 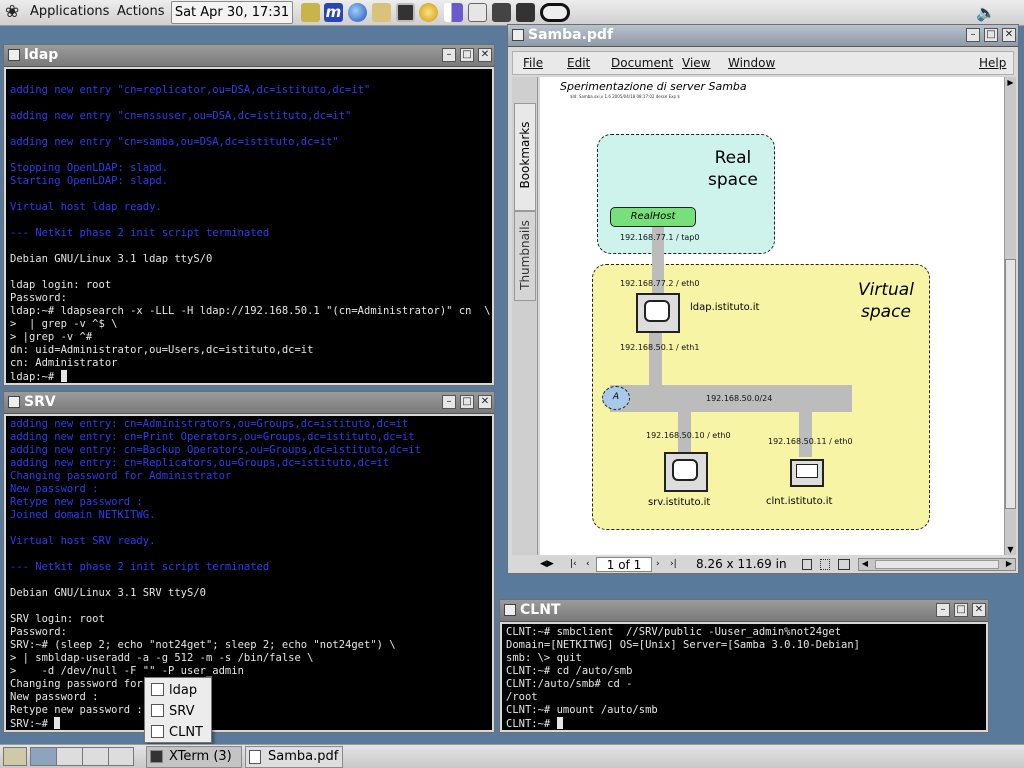 I want to click on calculator-icon, so click(x=501, y=12).